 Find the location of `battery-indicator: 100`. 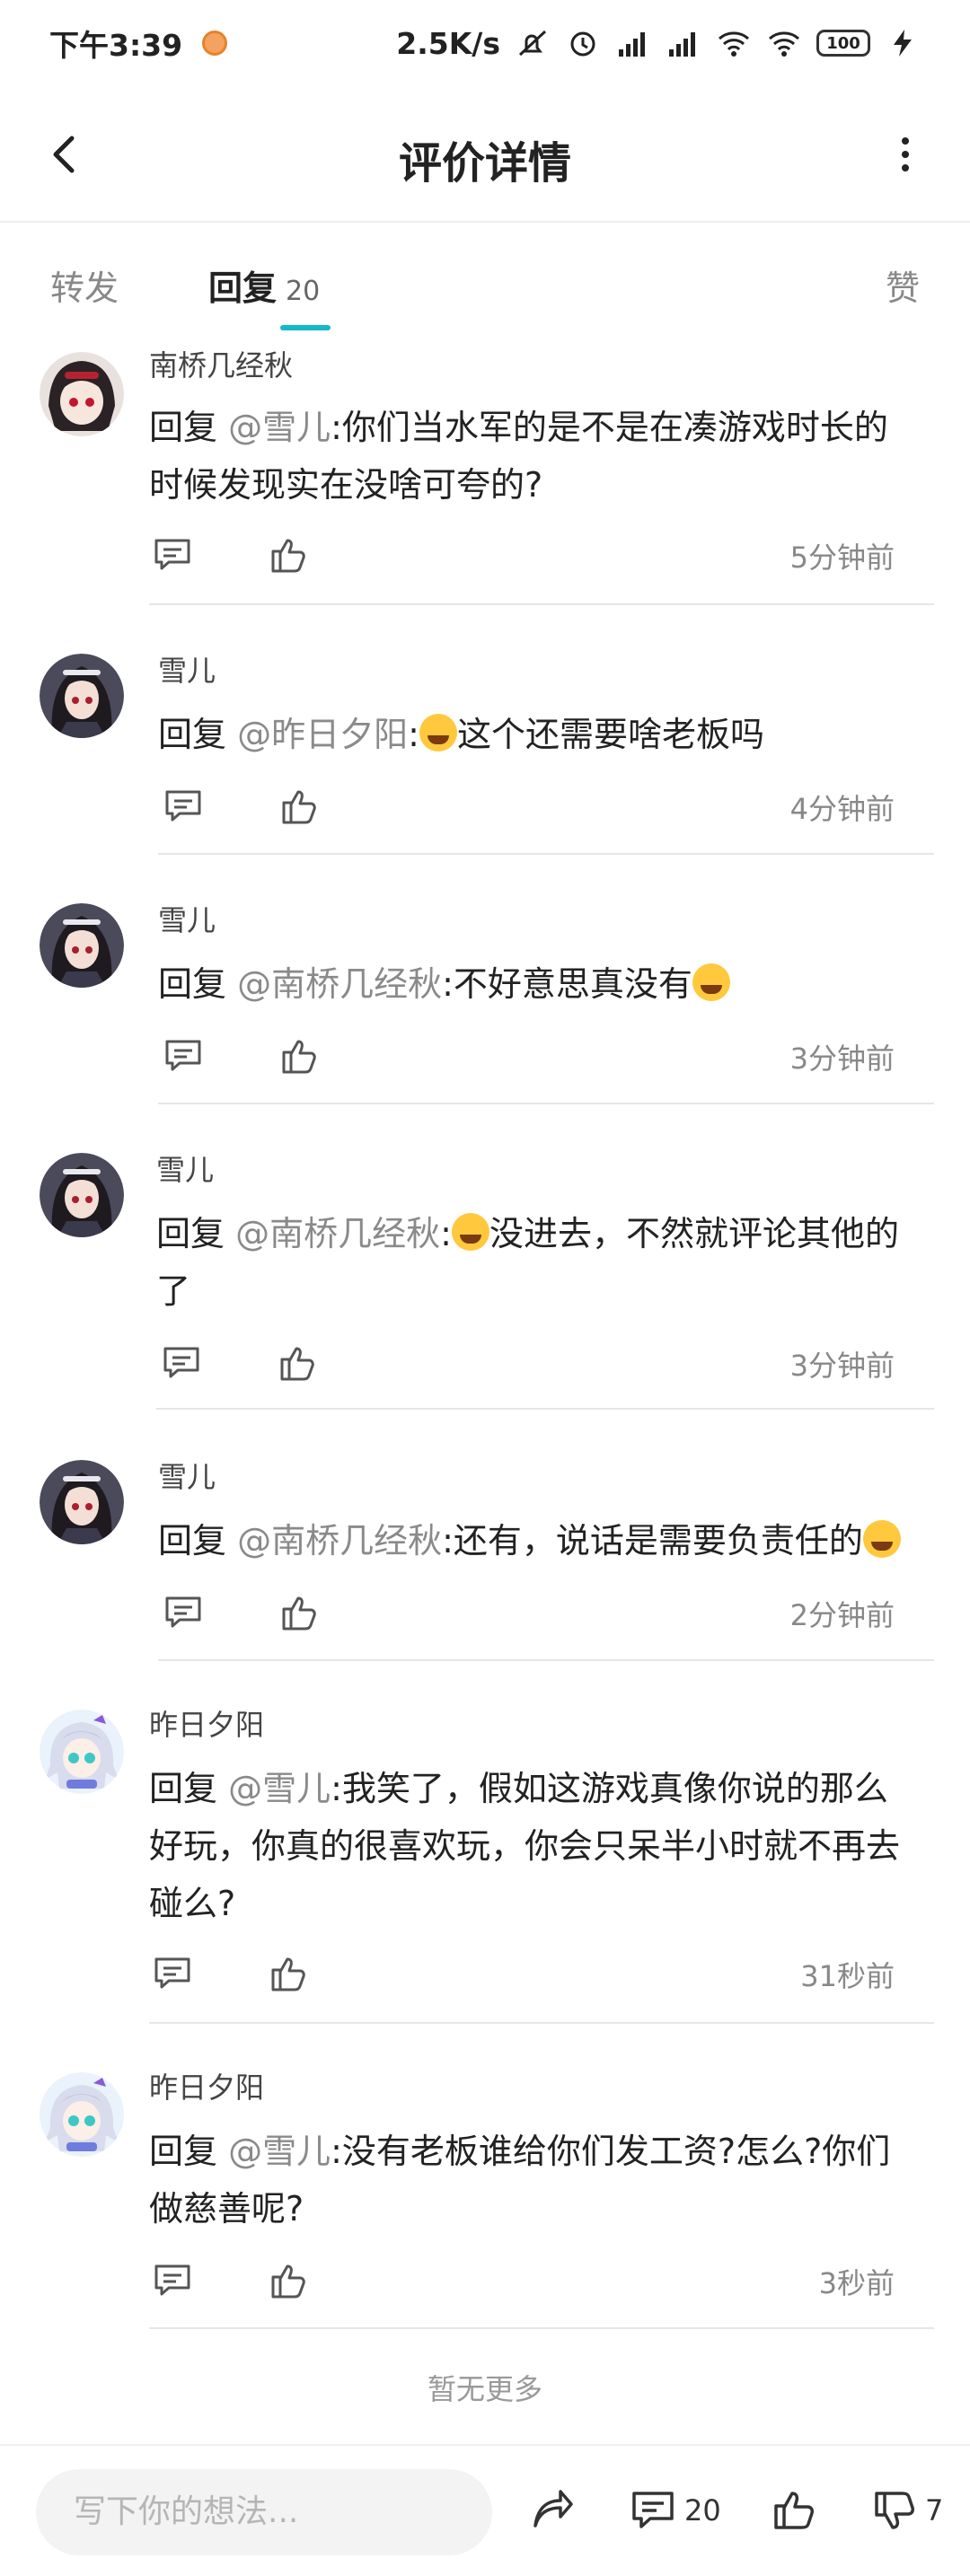

battery-indicator: 100 is located at coordinates (843, 43).